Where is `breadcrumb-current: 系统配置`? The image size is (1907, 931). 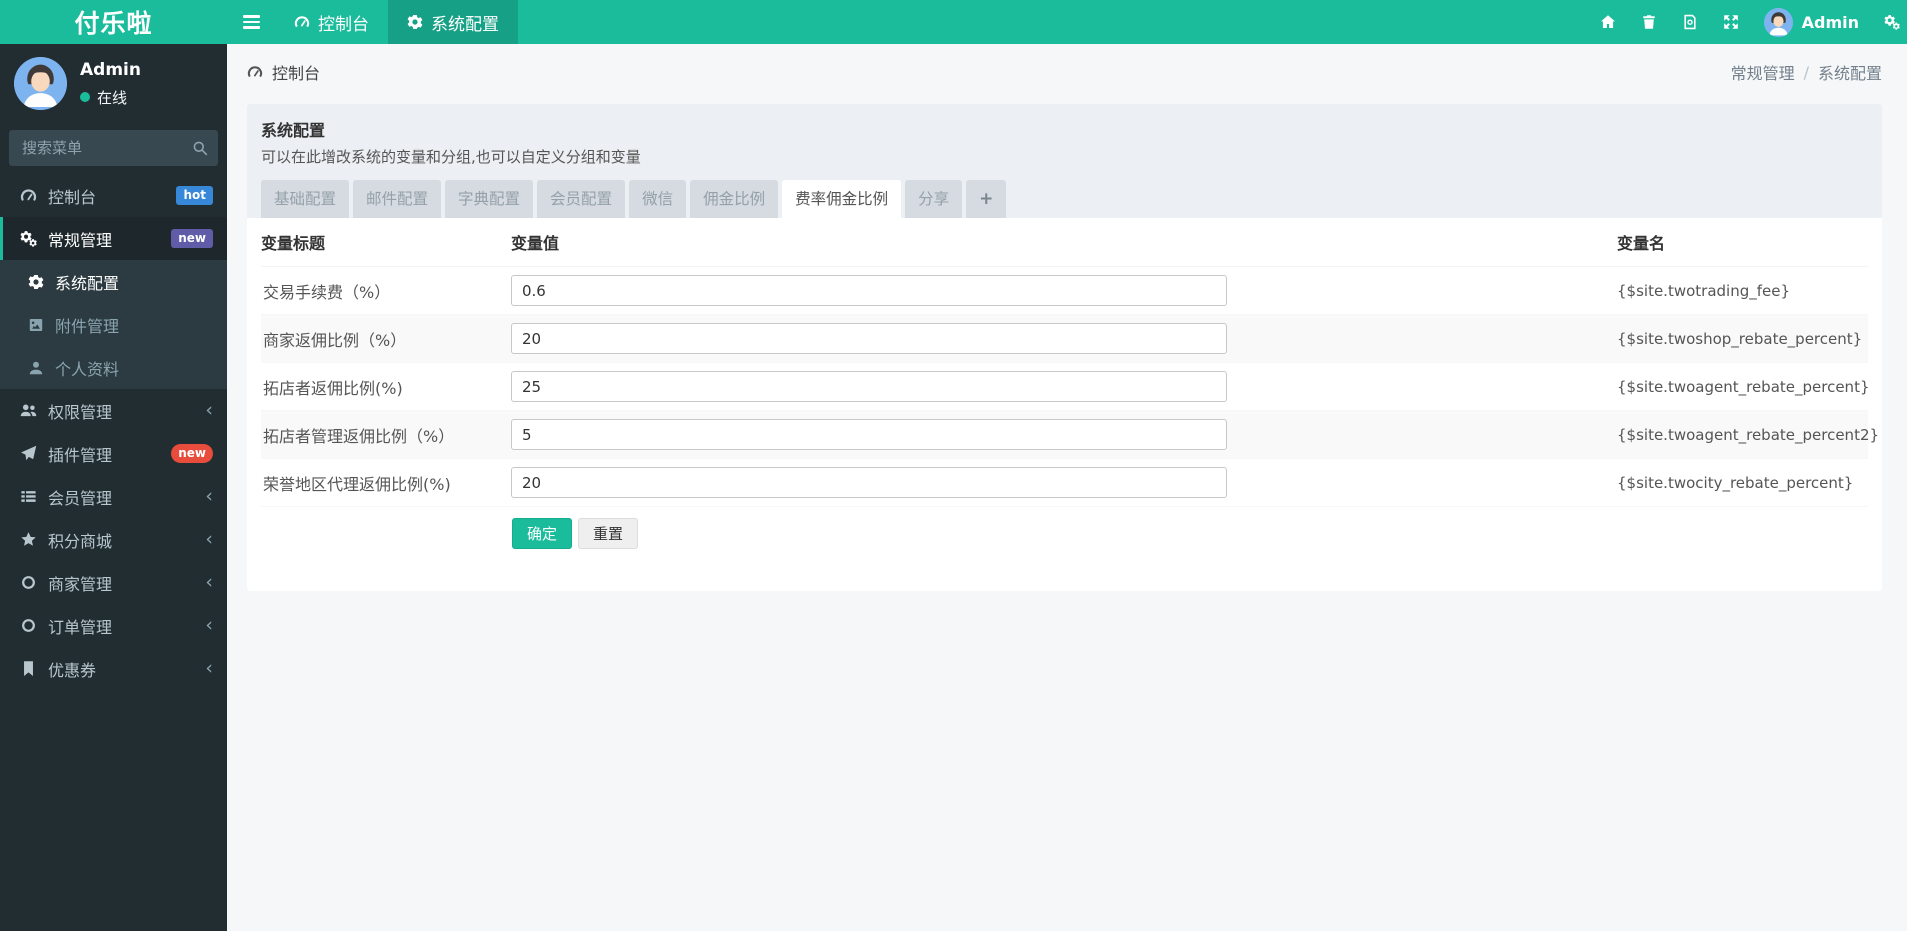
breadcrumb-current: 系统配置 is located at coordinates (1849, 73).